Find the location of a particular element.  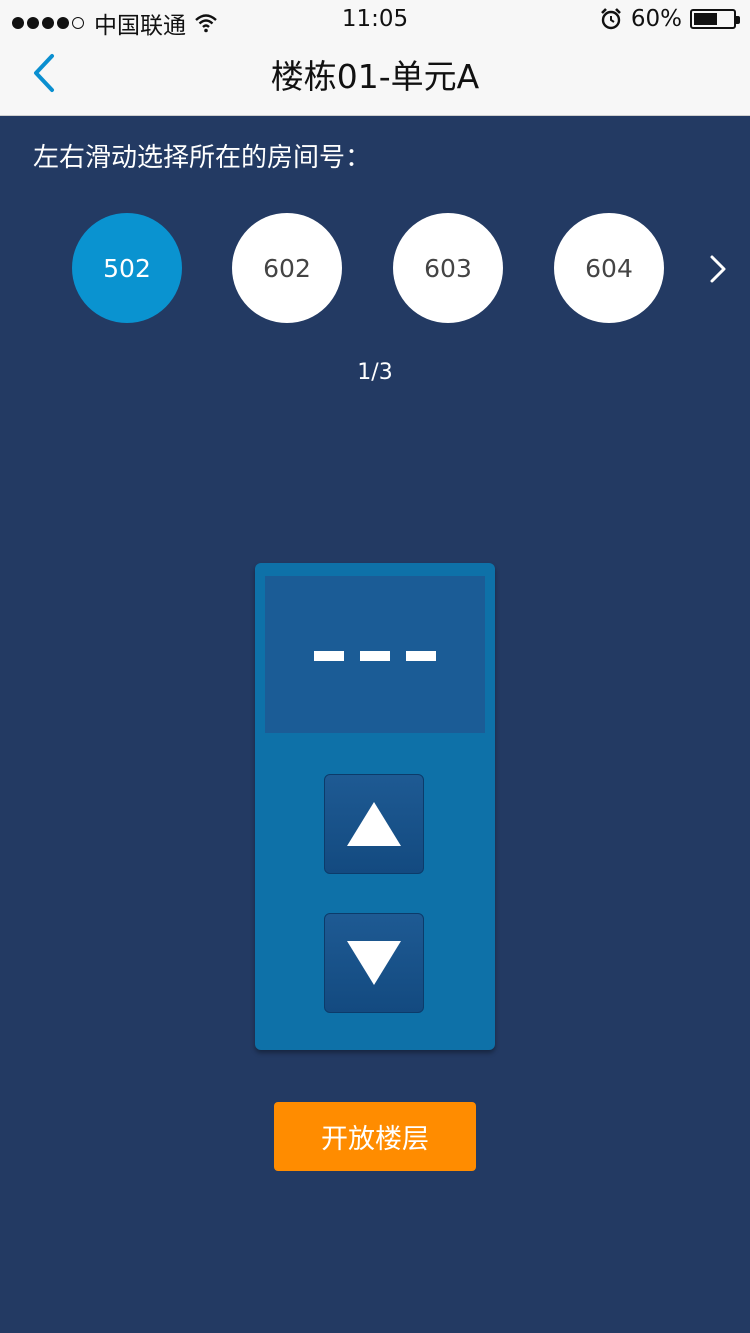

room-option: 502 is located at coordinates (127, 268).